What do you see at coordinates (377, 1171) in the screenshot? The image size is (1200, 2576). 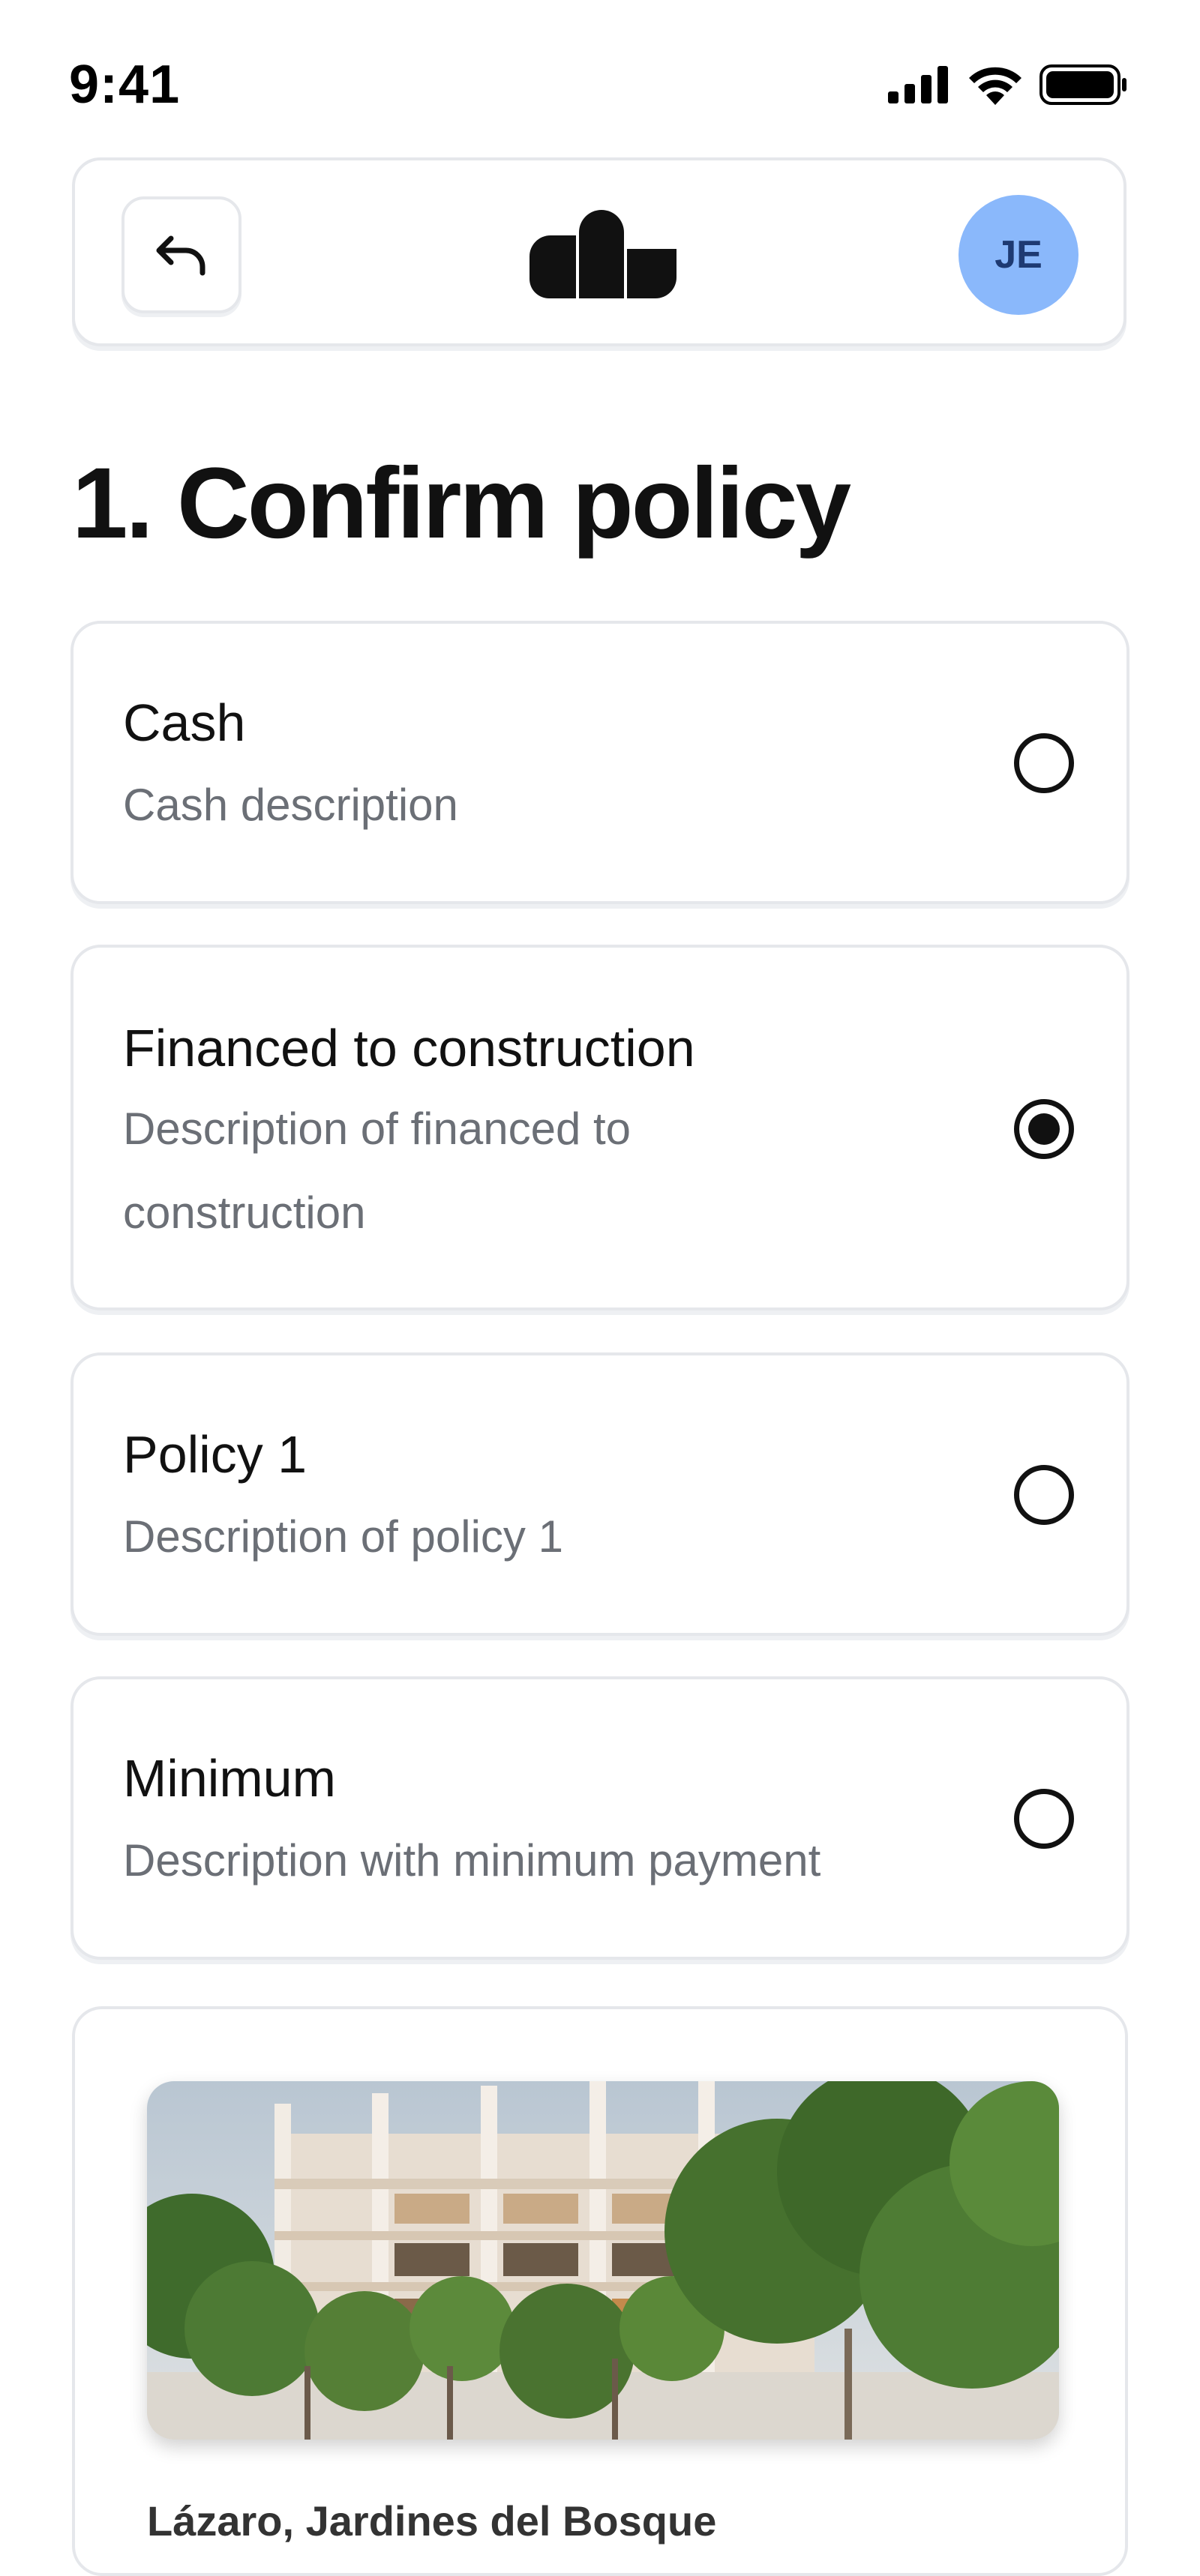 I see `policy-option-description: Description of financed to construction` at bounding box center [377, 1171].